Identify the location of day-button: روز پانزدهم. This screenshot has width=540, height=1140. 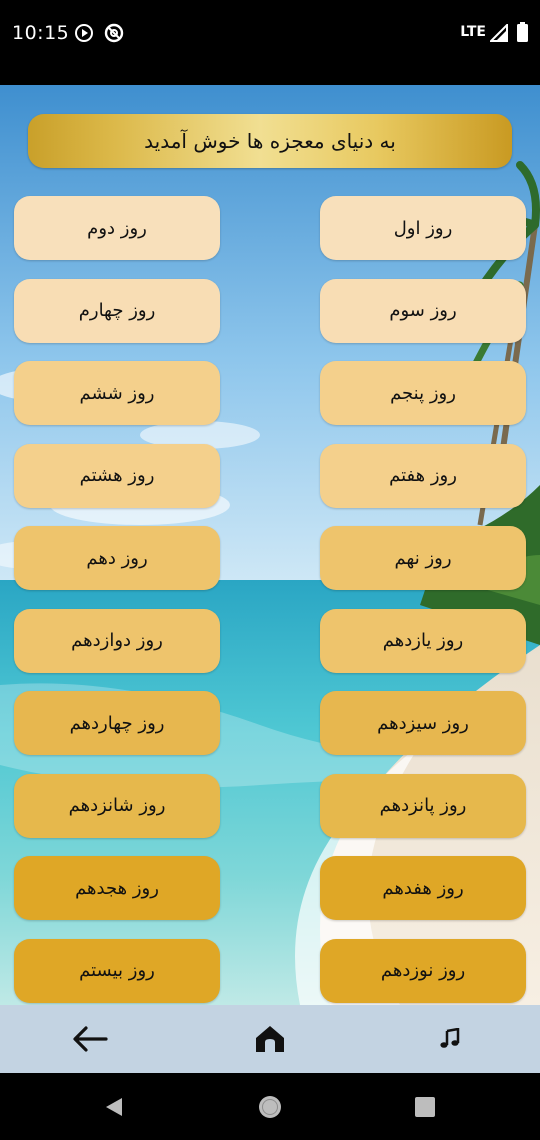
(423, 805).